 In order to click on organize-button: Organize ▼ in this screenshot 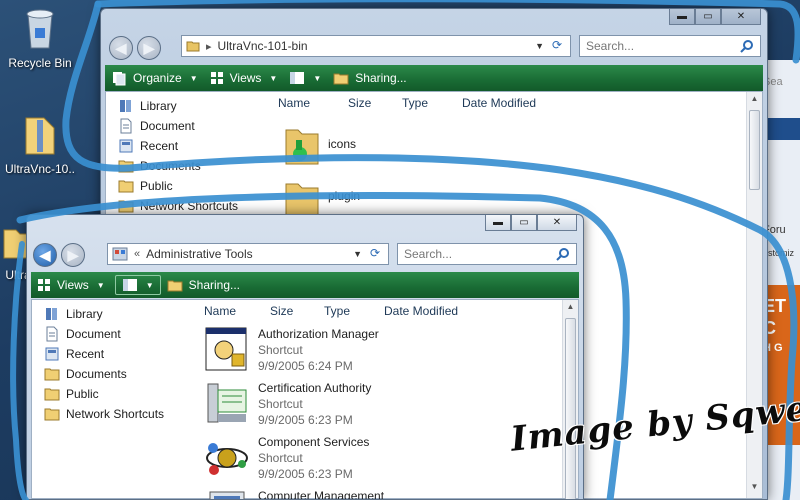, I will do `click(154, 78)`.